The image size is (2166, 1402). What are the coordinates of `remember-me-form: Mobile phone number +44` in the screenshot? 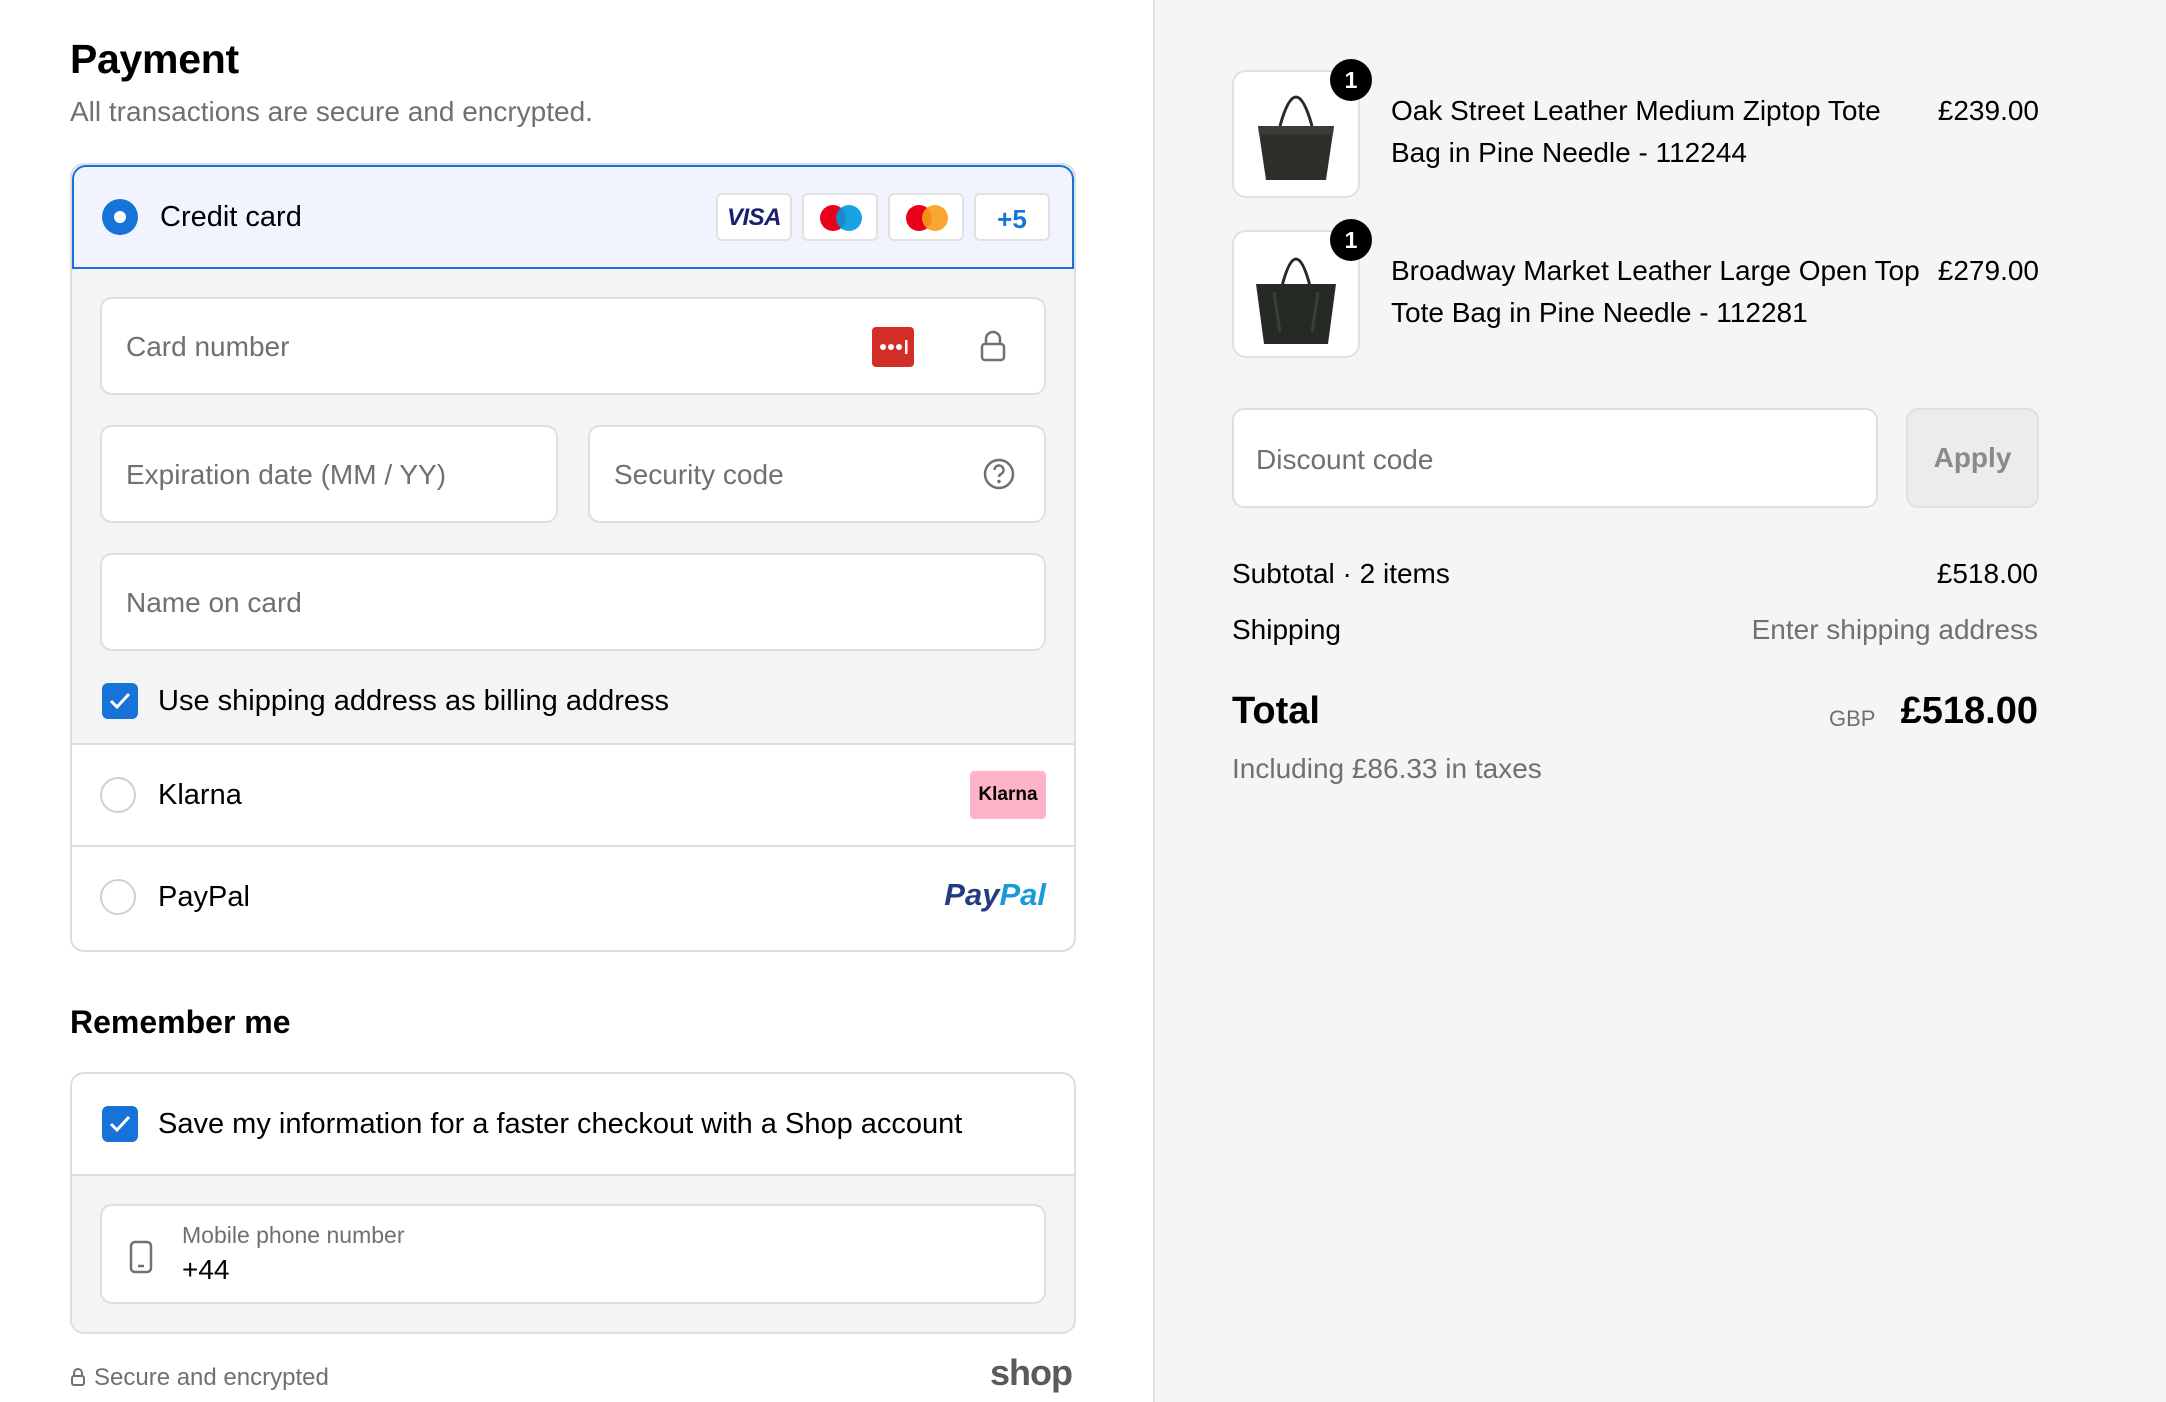 It's located at (573, 1253).